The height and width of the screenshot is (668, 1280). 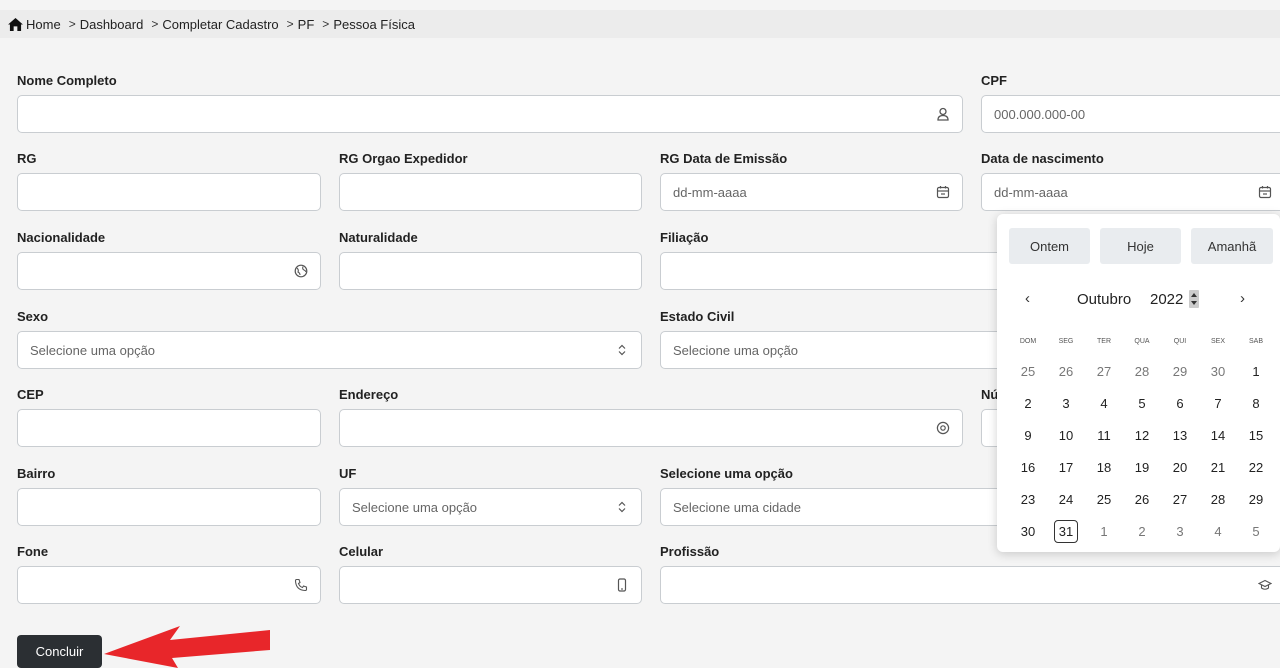 I want to click on datepicker-day: 23, so click(x=1028, y=500).